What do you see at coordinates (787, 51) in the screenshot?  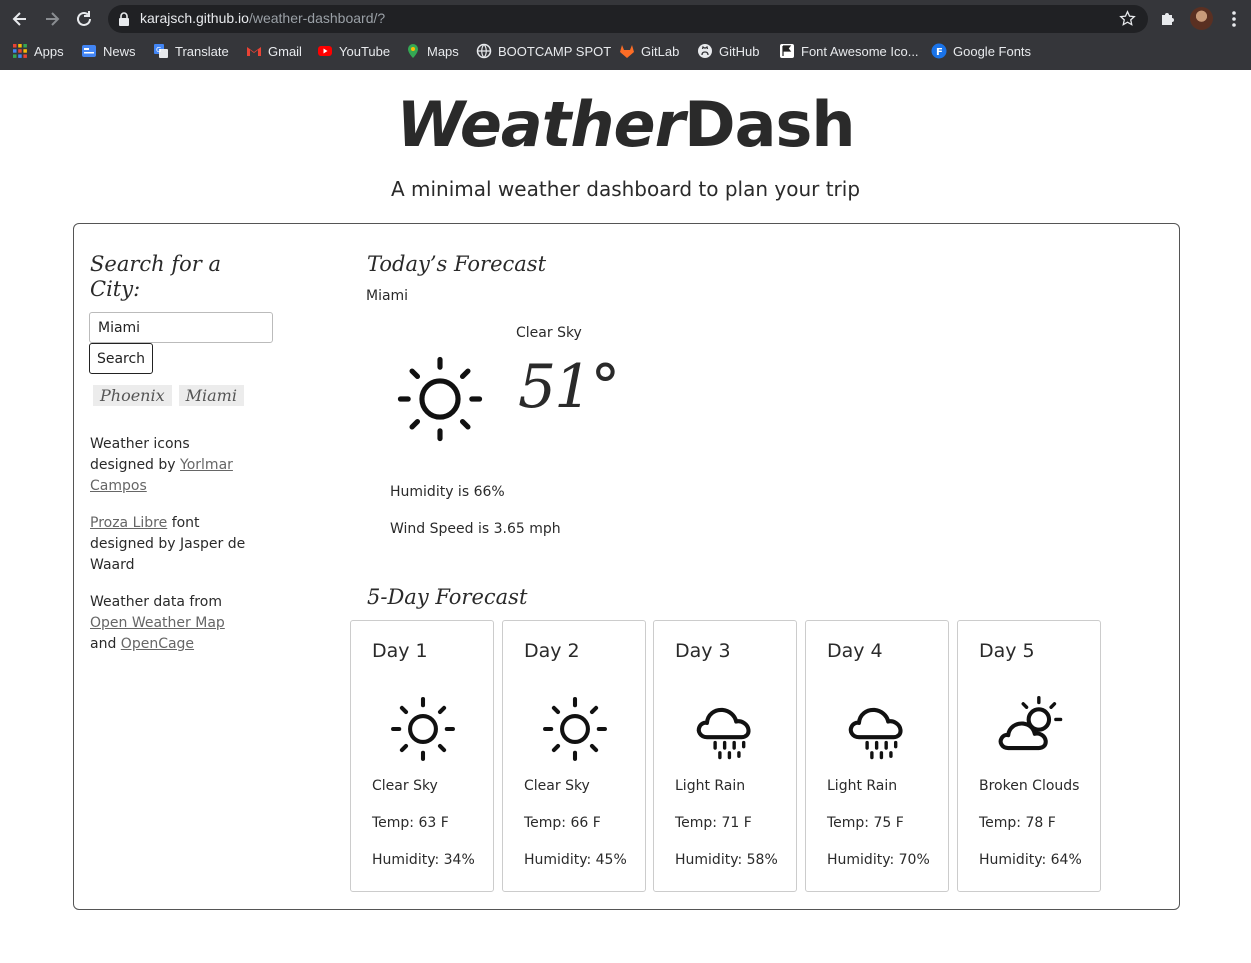 I see `flag-icon` at bounding box center [787, 51].